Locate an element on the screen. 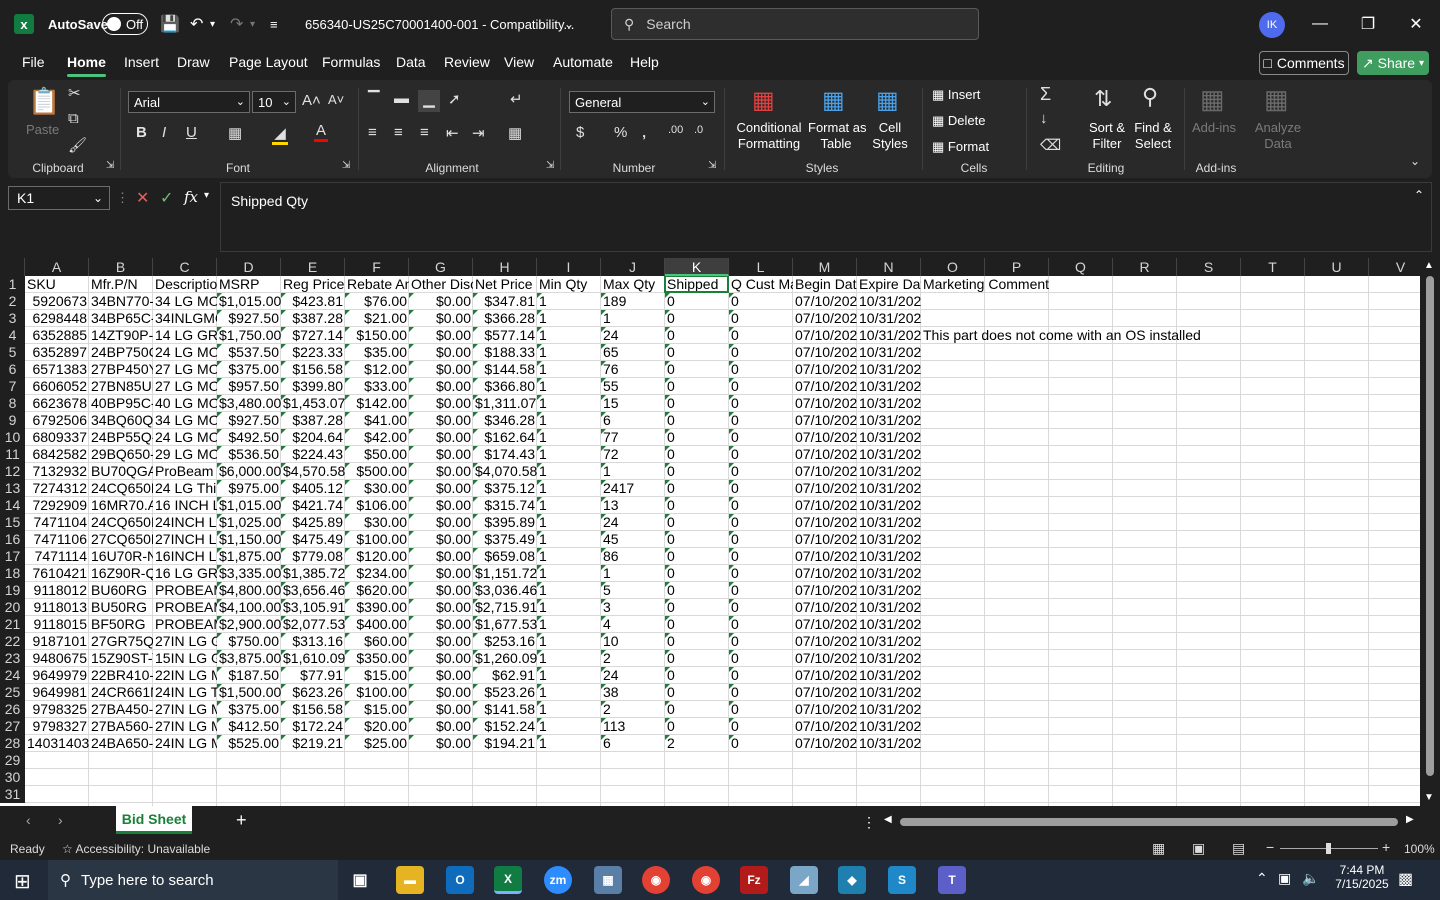 The height and width of the screenshot is (900, 1440). cell: 15IN LG G is located at coordinates (185, 658).